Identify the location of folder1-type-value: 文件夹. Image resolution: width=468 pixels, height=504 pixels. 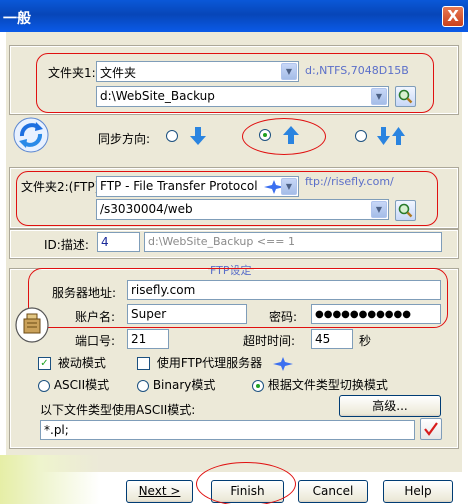
(118, 73).